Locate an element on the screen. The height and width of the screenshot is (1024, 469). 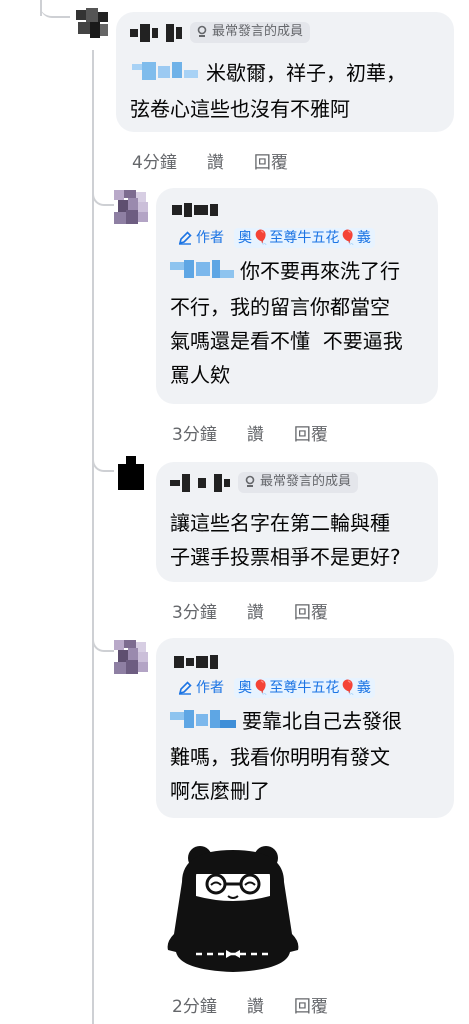
timestamp: 4分鐘 is located at coordinates (154, 160).